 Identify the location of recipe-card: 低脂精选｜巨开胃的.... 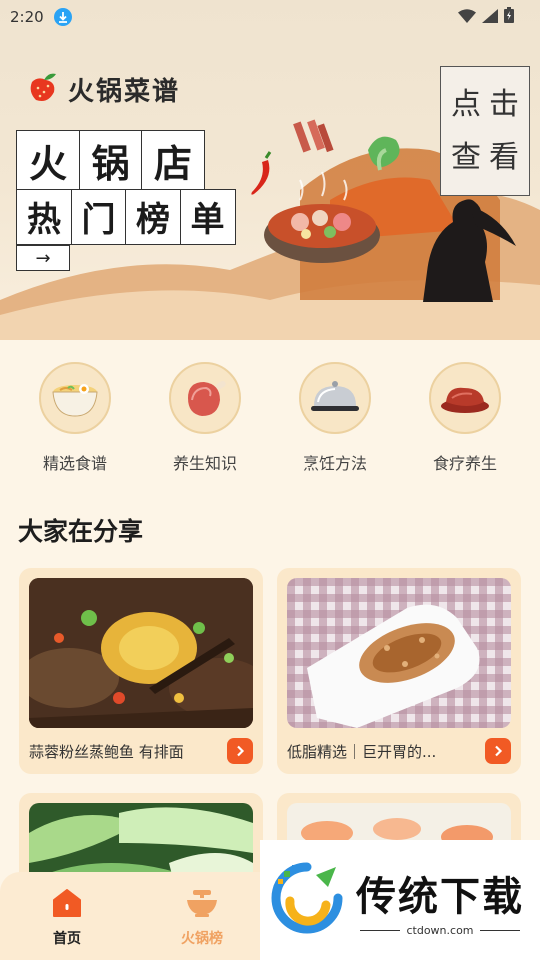
(399, 671).